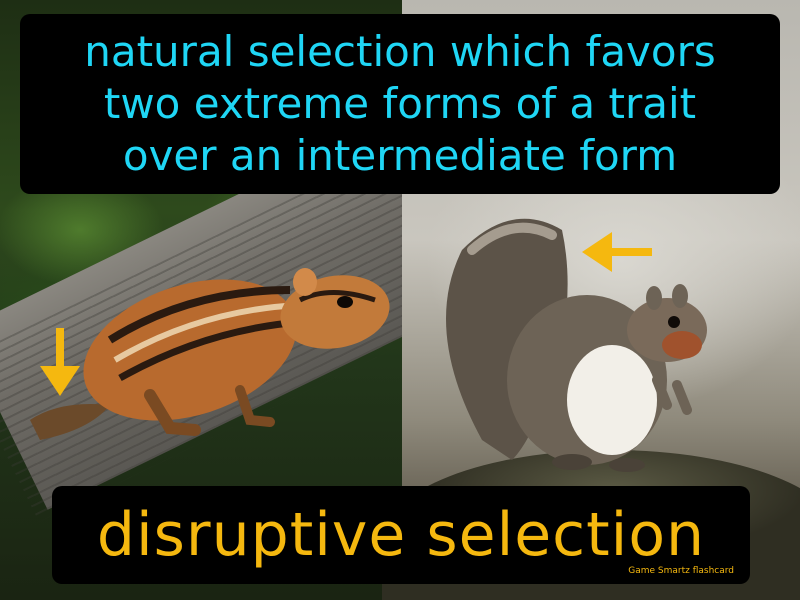 The image size is (800, 600). What do you see at coordinates (400, 51) in the screenshot?
I see `definition-line-1: natural selection which favors` at bounding box center [400, 51].